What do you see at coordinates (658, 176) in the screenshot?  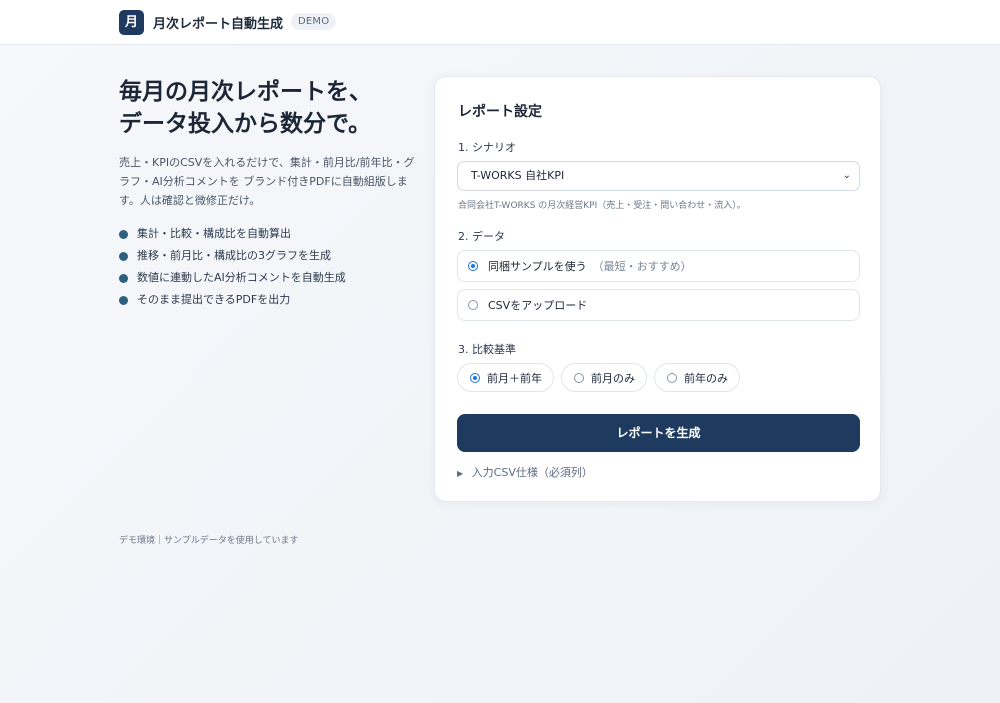 I see `scenario-select: T-WORKS 自社KPI ⌄` at bounding box center [658, 176].